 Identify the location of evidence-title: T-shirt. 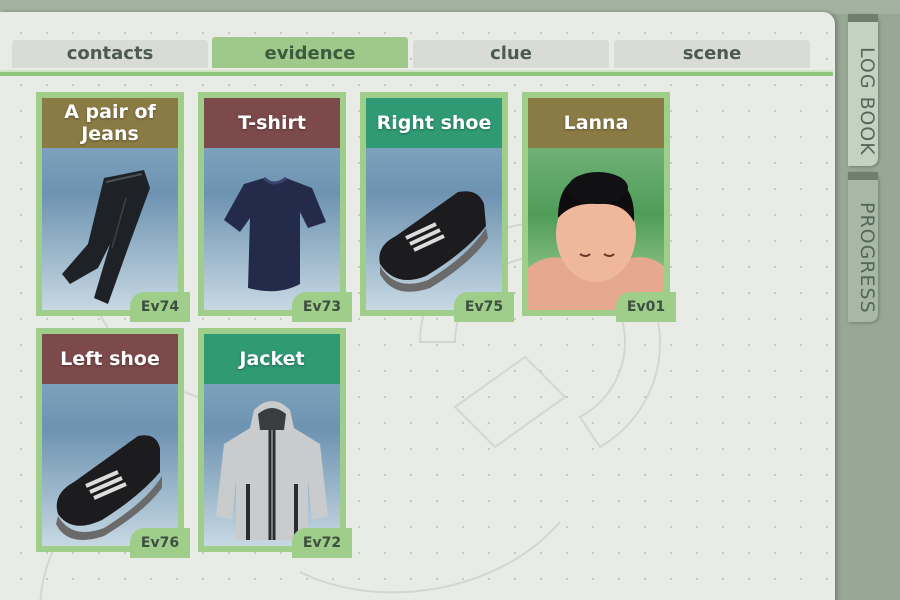
(272, 123).